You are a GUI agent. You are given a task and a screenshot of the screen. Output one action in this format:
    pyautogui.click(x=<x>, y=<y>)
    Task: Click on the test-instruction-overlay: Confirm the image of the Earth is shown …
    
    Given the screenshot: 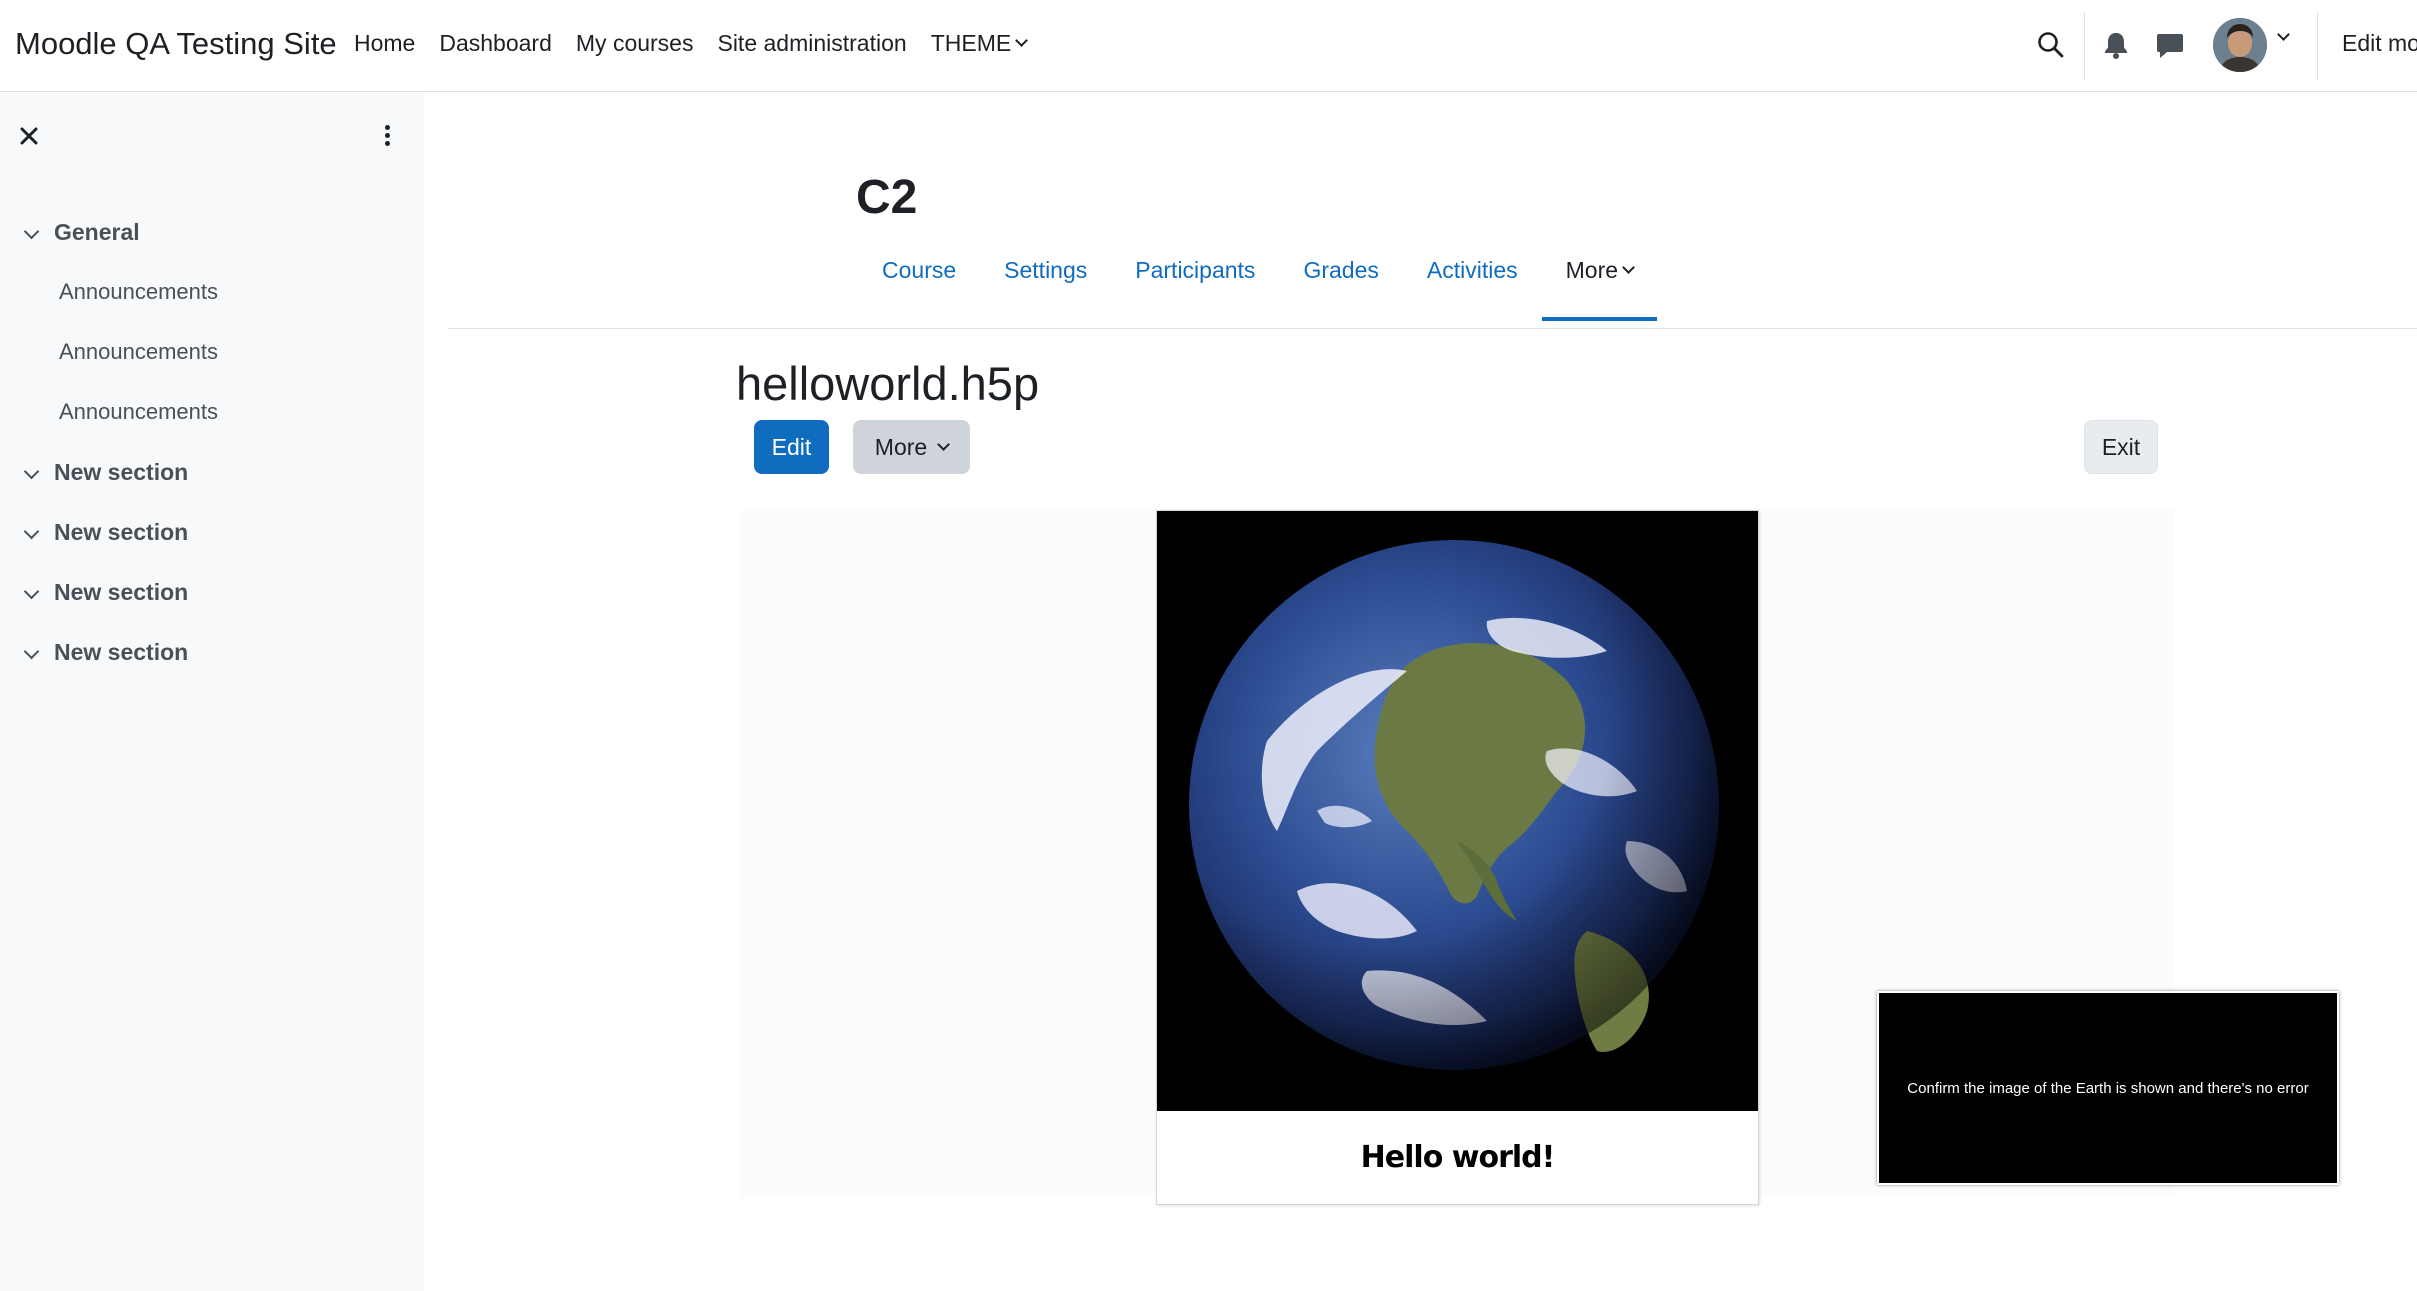 What is the action you would take?
    pyautogui.click(x=2108, y=1088)
    